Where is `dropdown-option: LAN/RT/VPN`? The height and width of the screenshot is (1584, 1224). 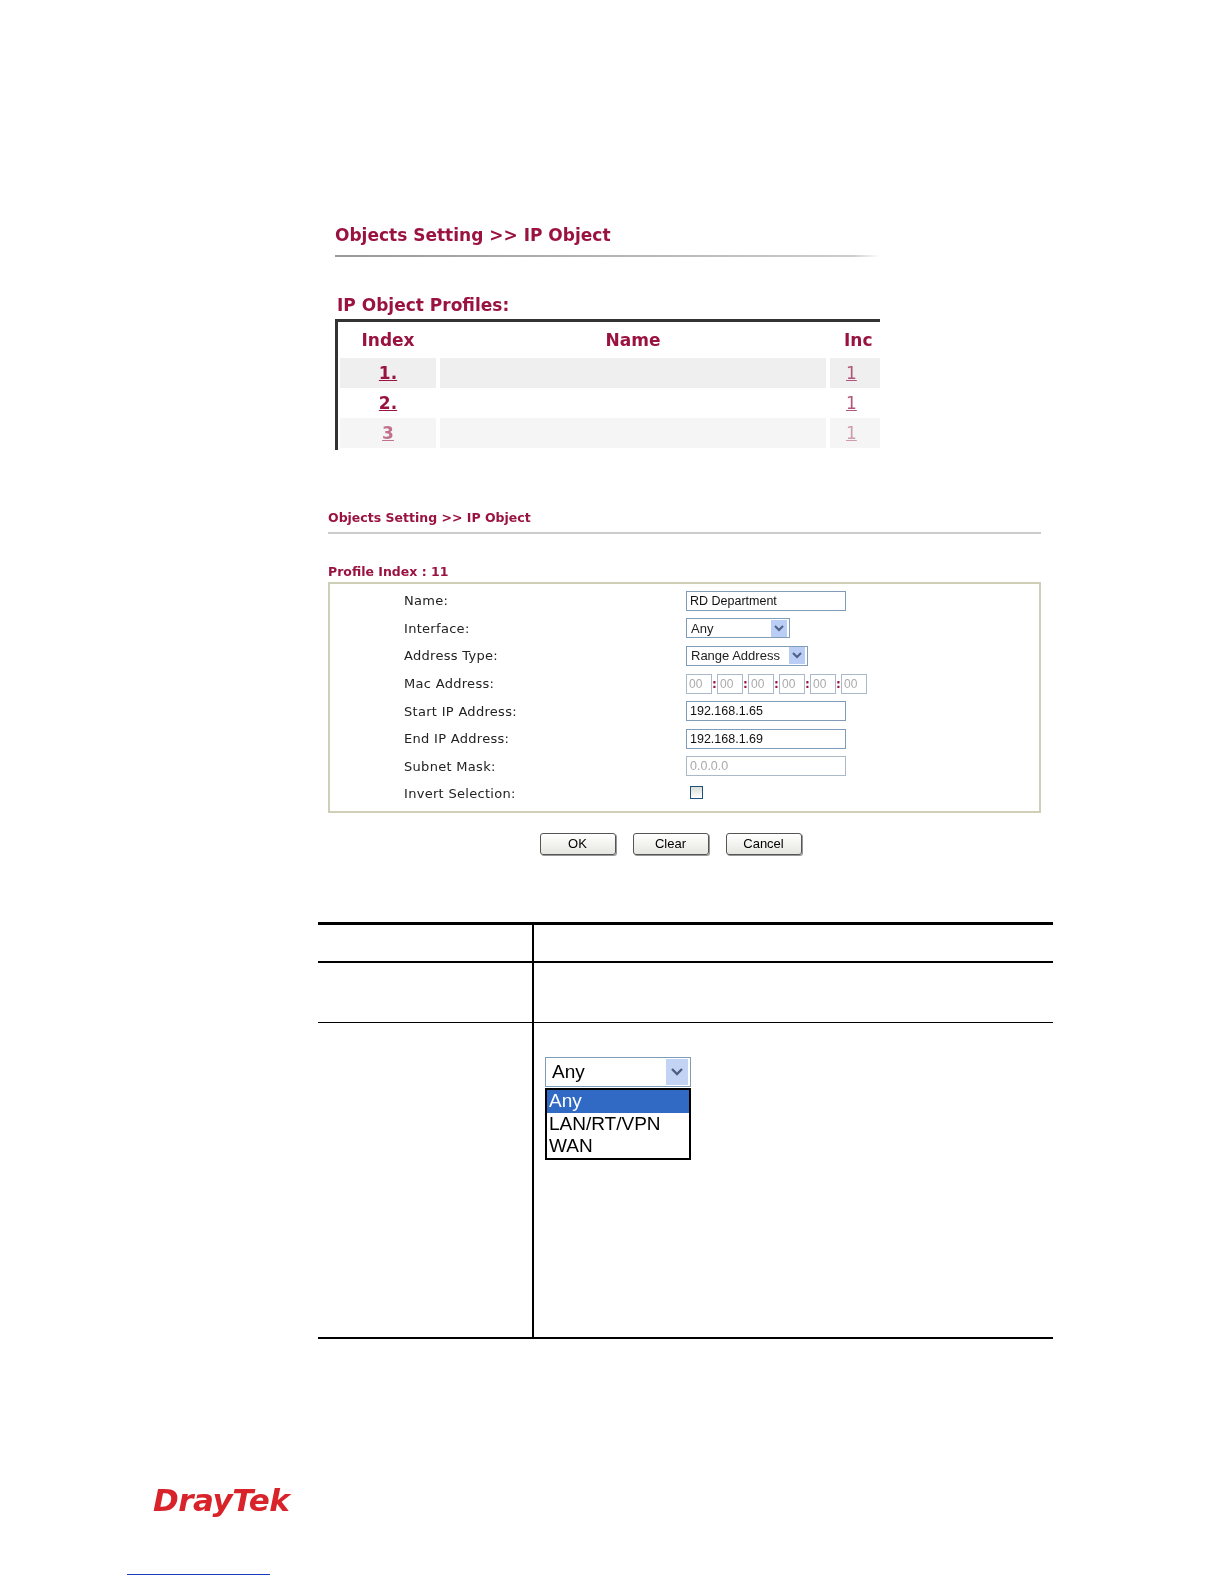 dropdown-option: LAN/RT/VPN is located at coordinates (618, 1123).